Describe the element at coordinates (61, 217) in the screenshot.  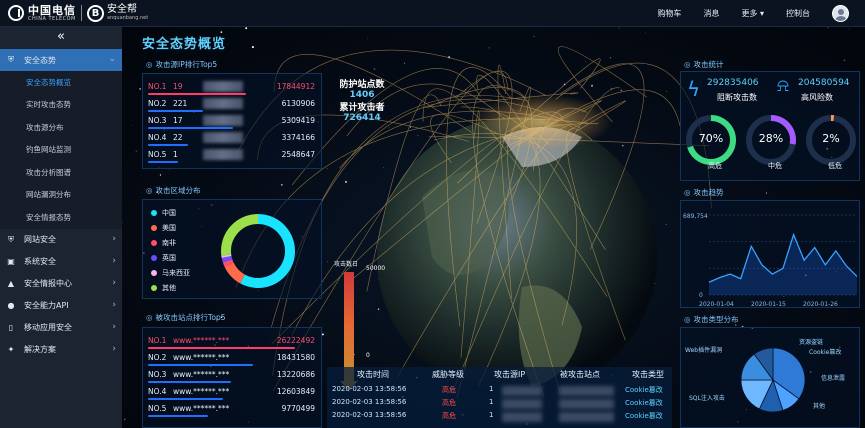
I see `sidebar-sub-intel: 安全情报态势` at that location.